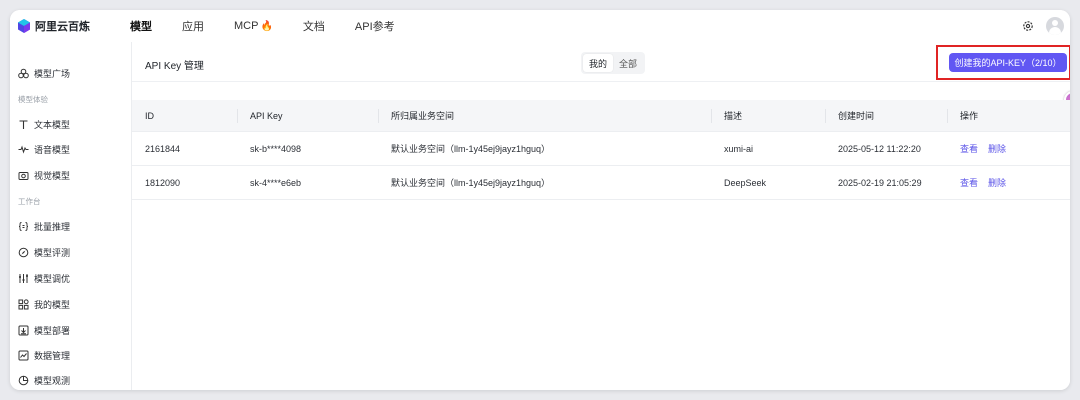  Describe the element at coordinates (1028, 26) in the screenshot. I see `gear-icon` at that location.